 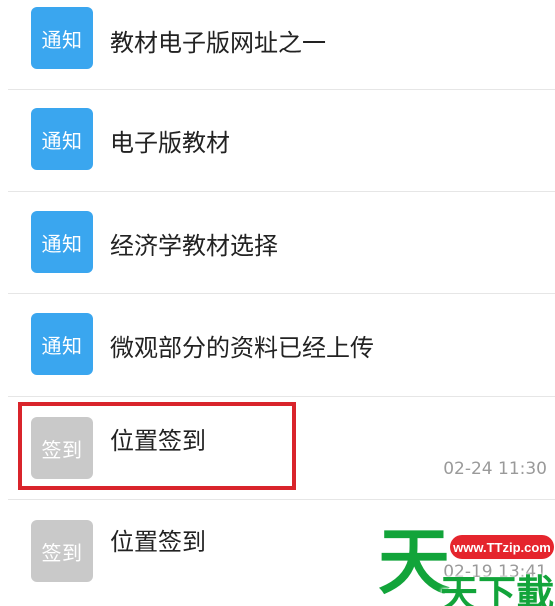 I want to click on item-title: 经济学教材选择, so click(x=194, y=246).